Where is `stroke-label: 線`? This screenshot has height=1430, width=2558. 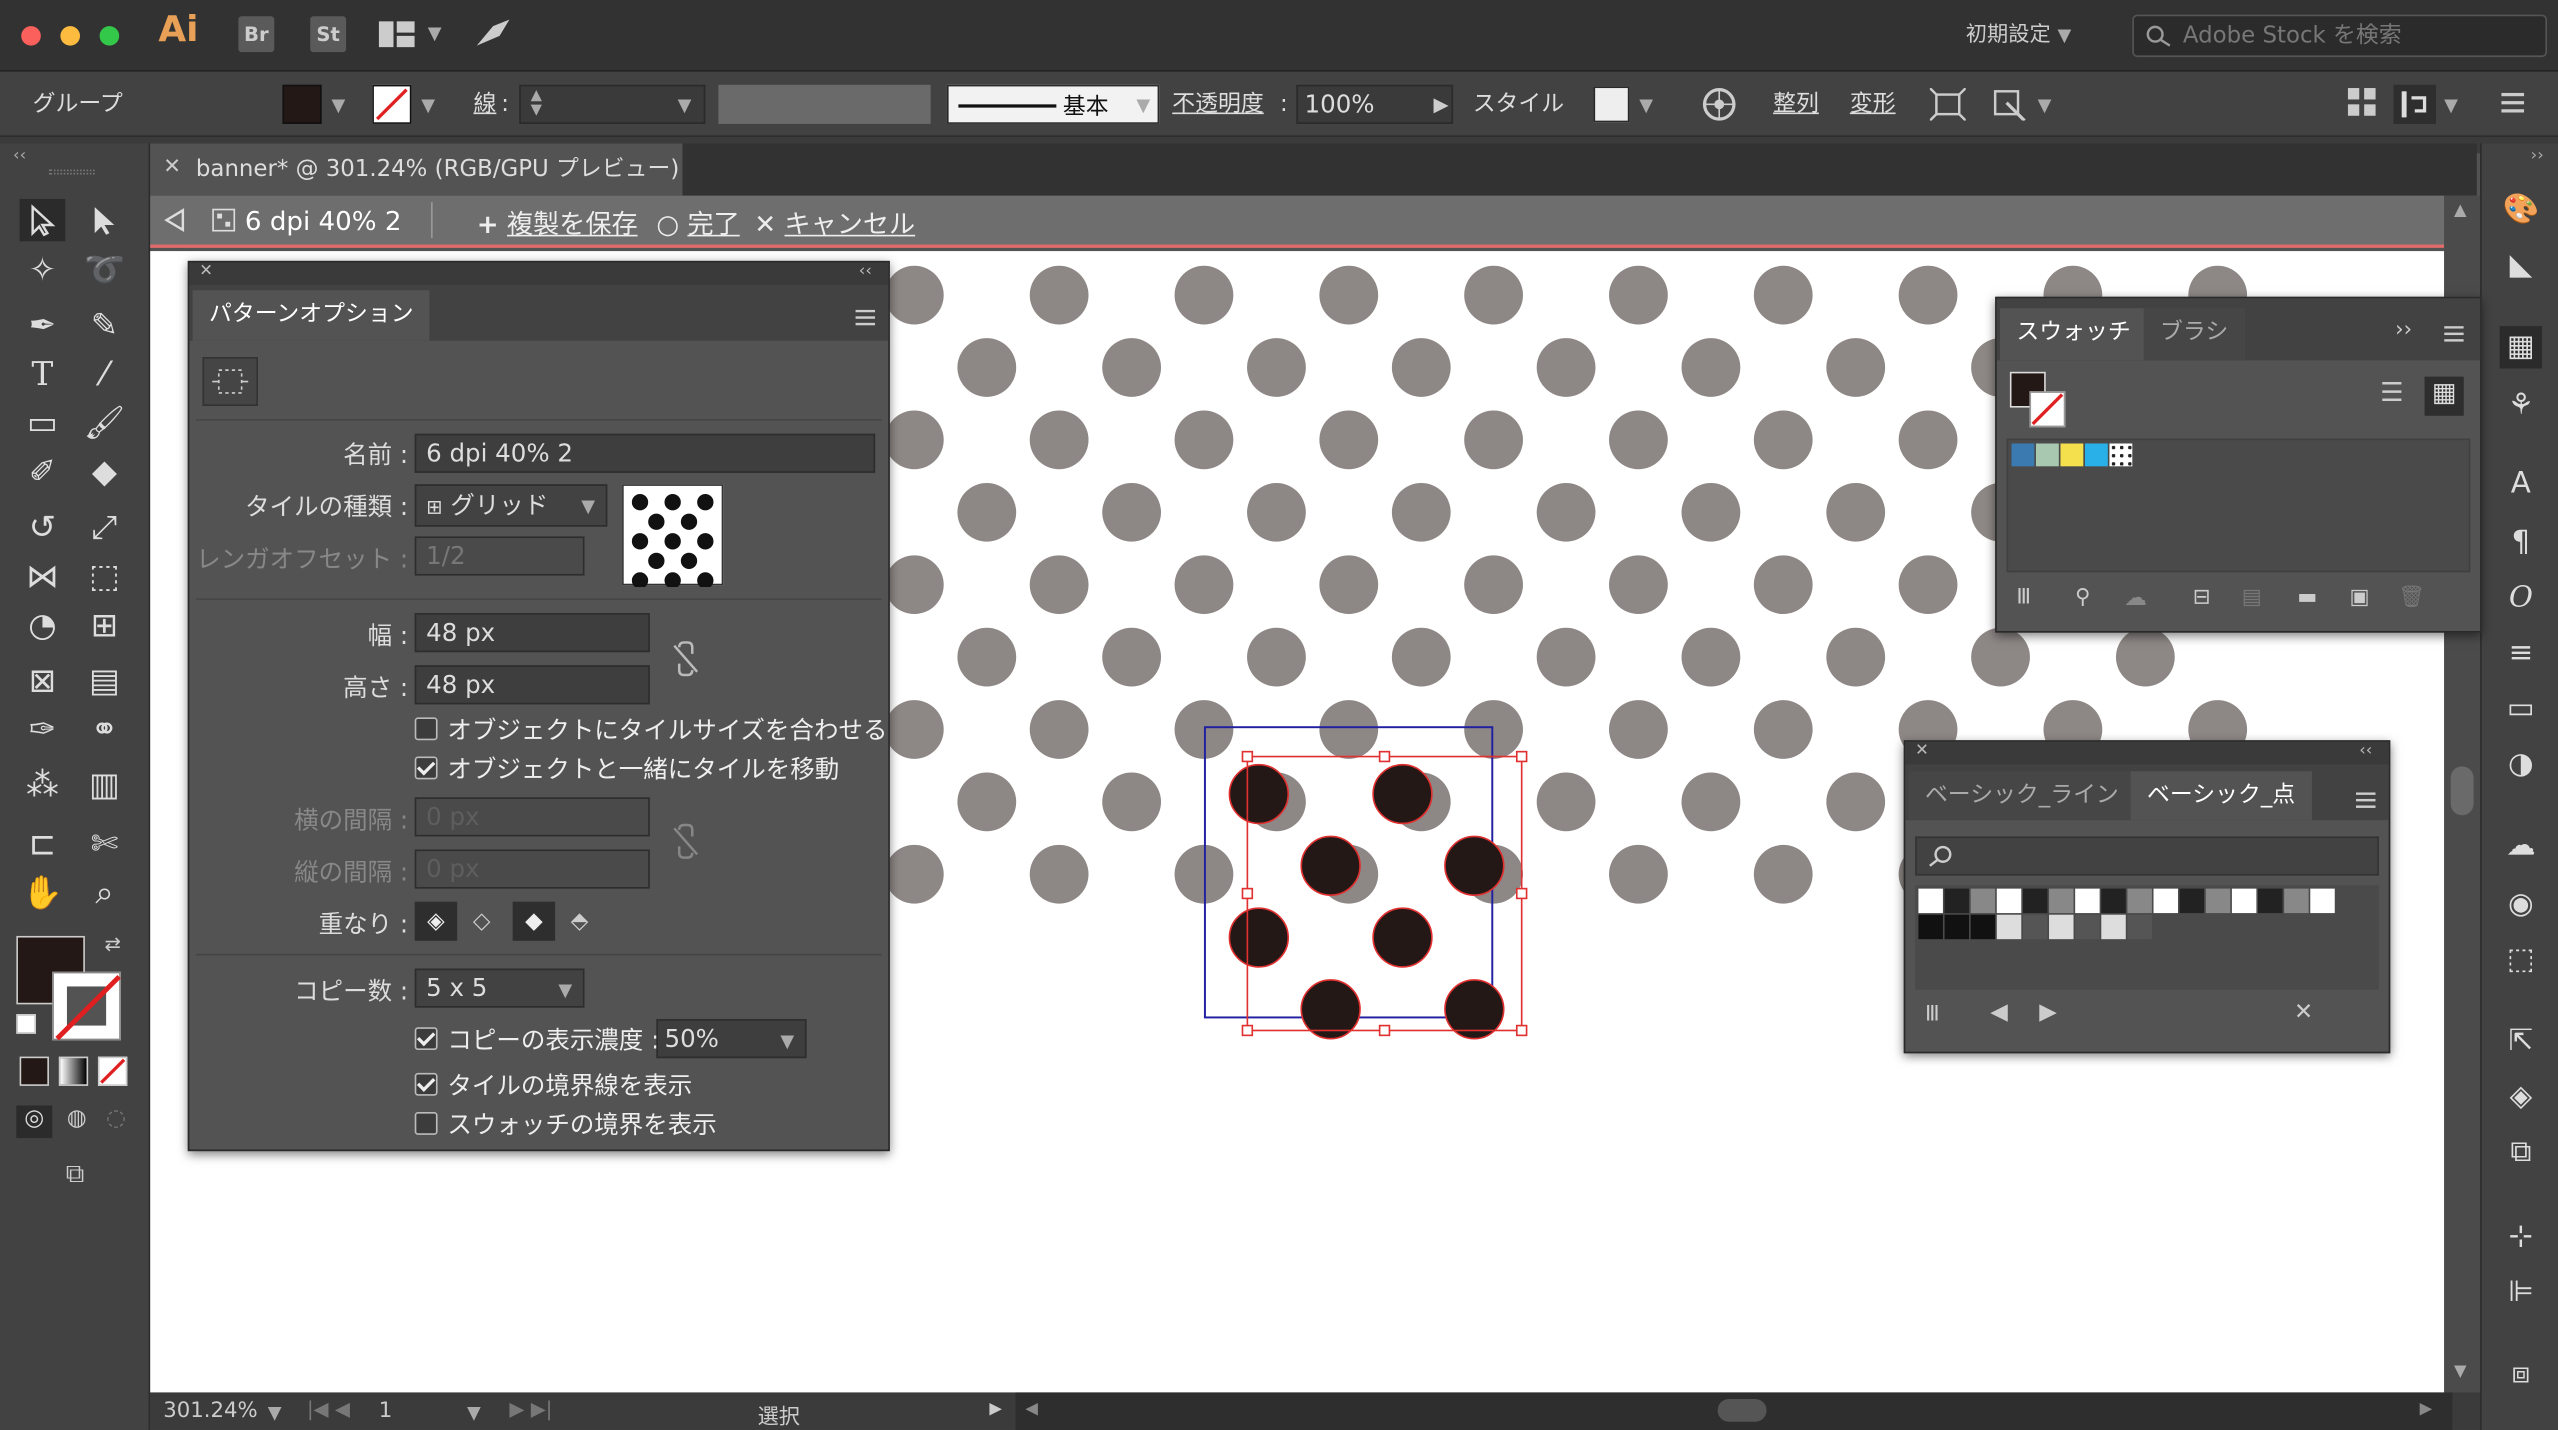 stroke-label: 線 is located at coordinates (484, 104).